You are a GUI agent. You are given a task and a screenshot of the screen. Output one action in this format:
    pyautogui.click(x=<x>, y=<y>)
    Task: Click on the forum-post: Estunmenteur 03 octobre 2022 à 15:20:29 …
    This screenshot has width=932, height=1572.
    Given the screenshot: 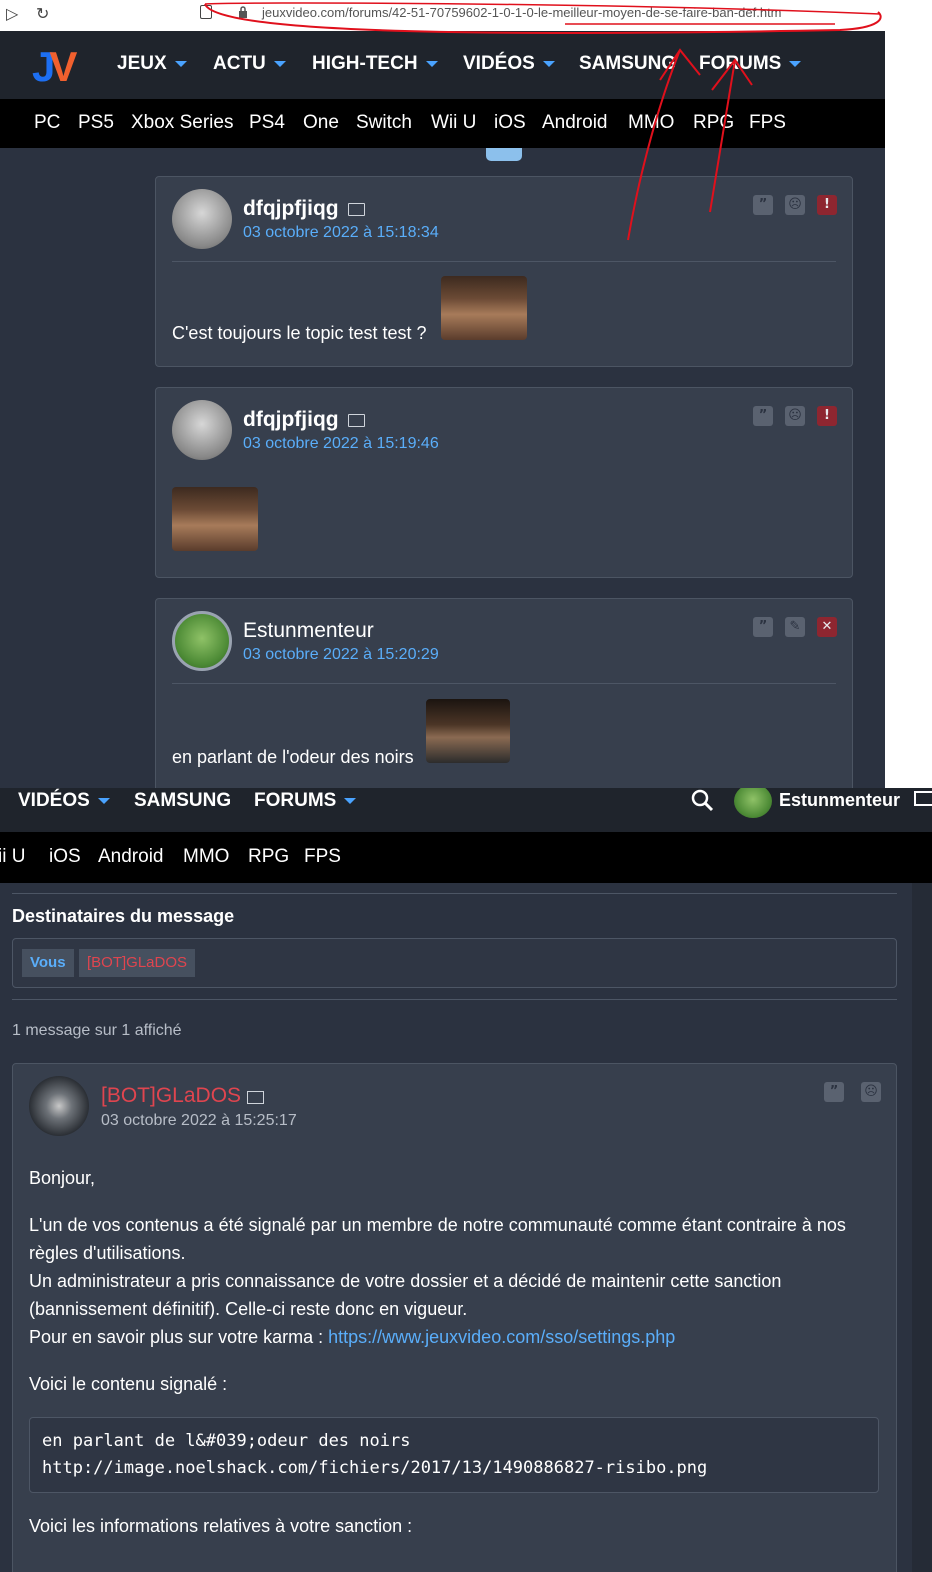 What is the action you would take?
    pyautogui.click(x=504, y=693)
    